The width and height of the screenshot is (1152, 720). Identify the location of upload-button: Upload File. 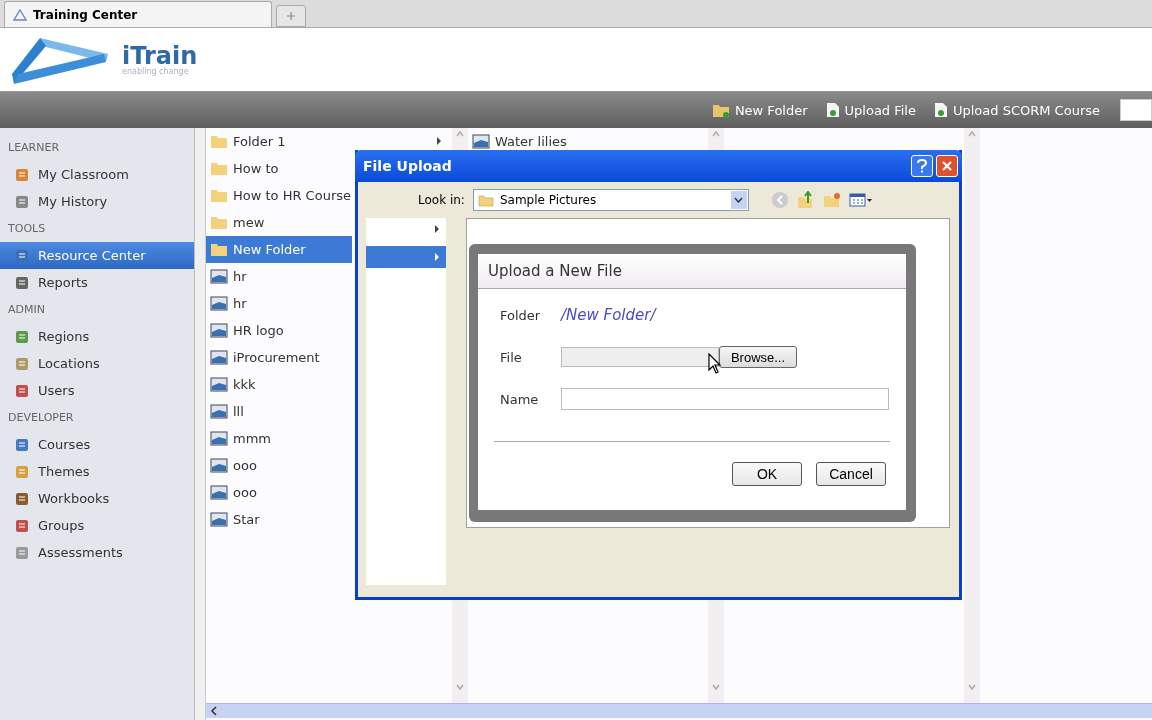
(870, 110).